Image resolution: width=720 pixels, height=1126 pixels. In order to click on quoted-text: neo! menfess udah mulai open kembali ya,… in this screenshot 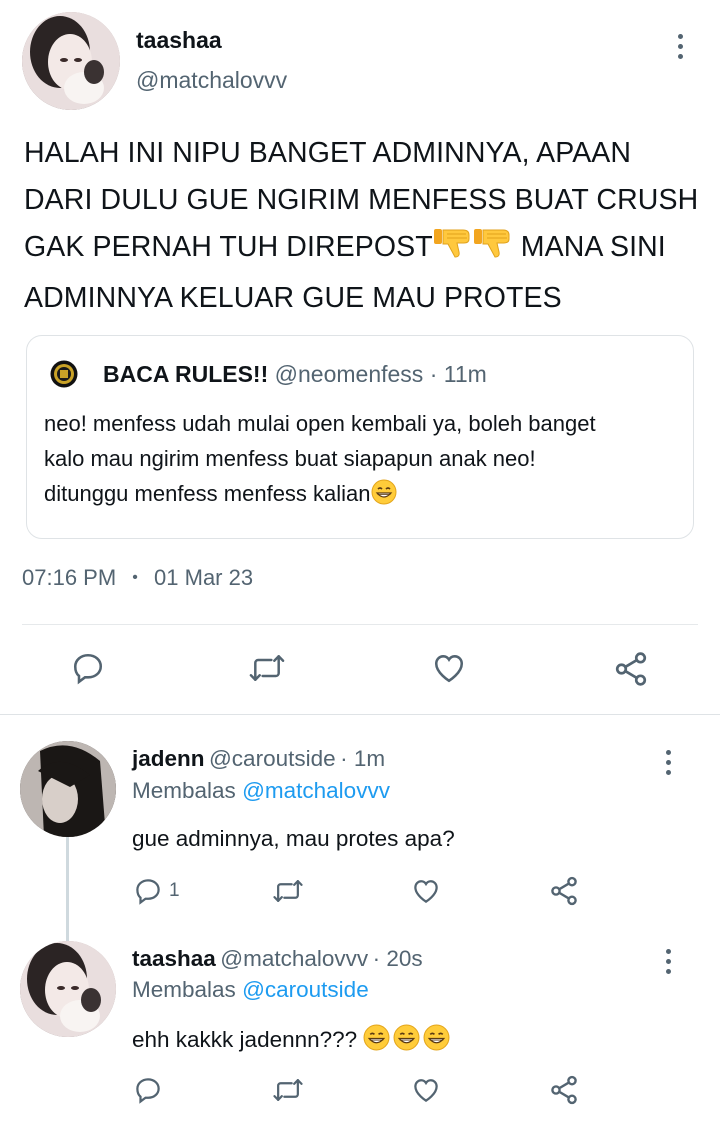, I will do `click(364, 460)`.